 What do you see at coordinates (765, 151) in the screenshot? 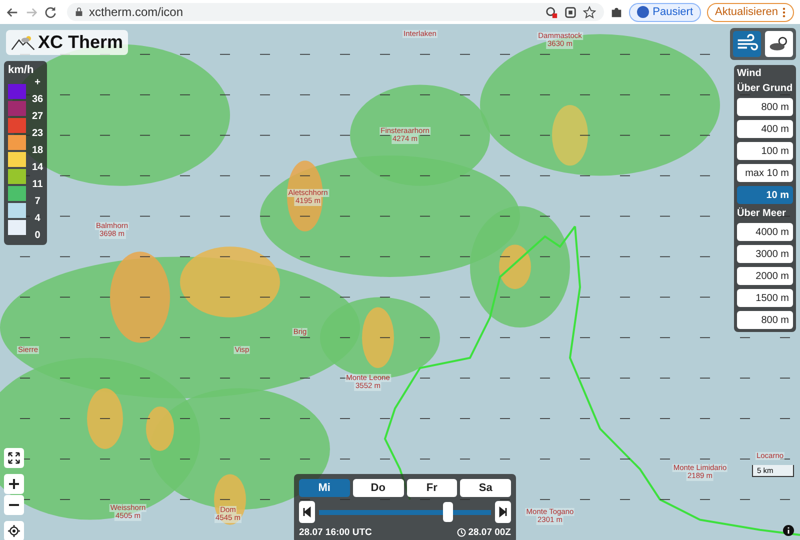
I see `altitude-button: 100 m` at bounding box center [765, 151].